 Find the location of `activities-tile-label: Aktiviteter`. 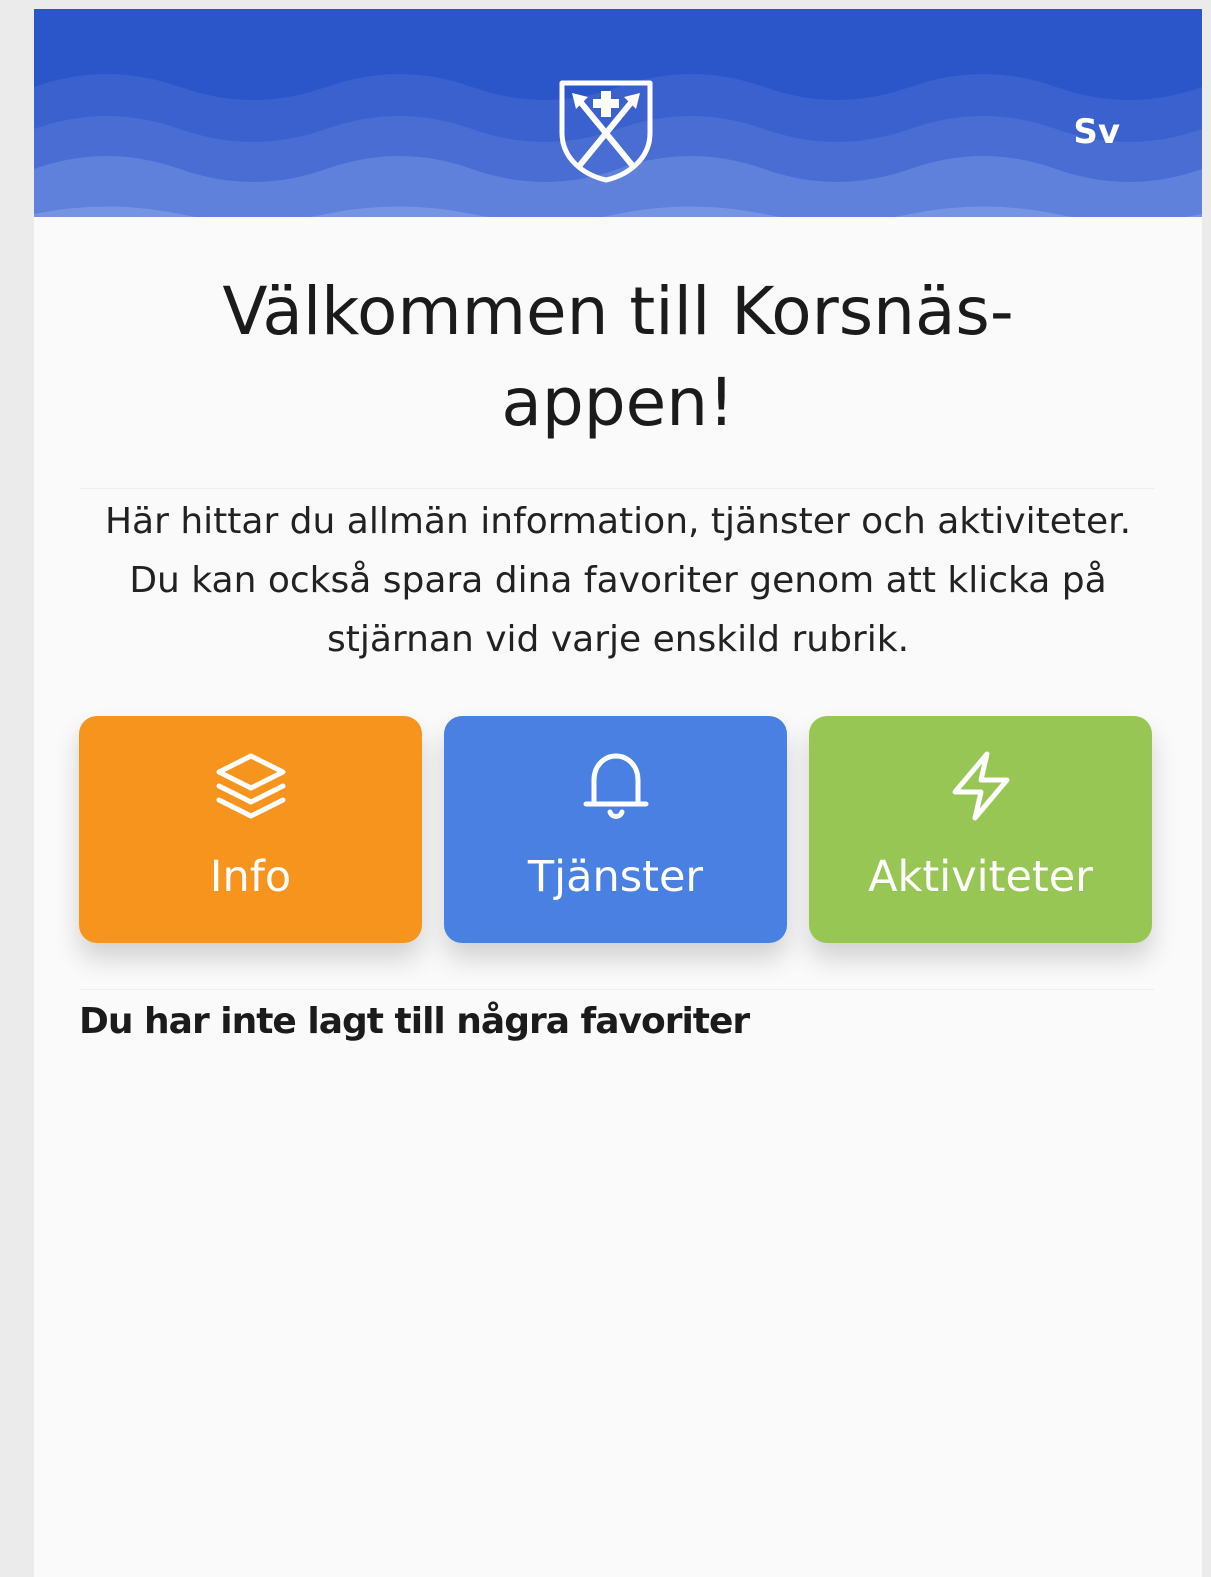

activities-tile-label: Aktiviteter is located at coordinates (980, 877).